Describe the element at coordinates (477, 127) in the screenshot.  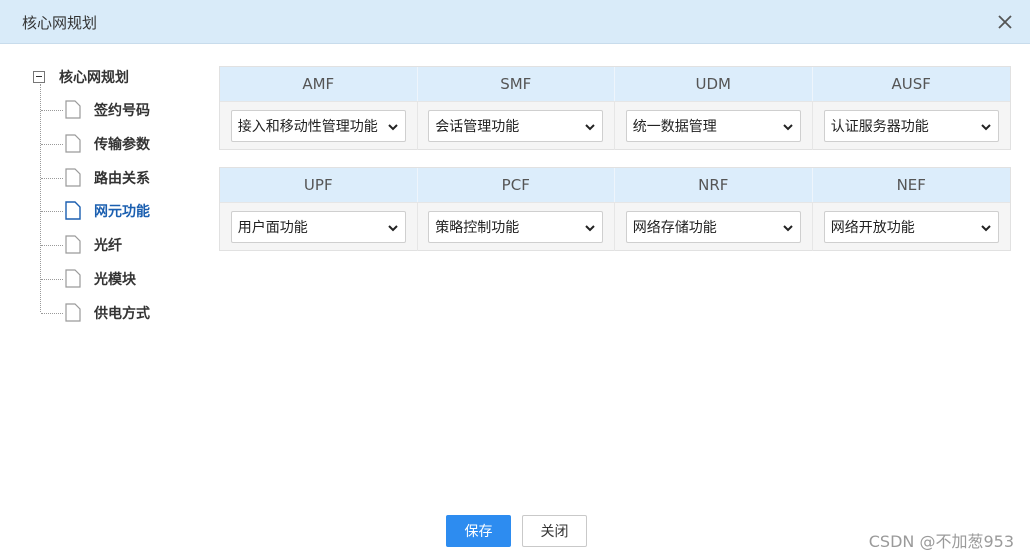
I see `select-value: 会话管理功能` at that location.